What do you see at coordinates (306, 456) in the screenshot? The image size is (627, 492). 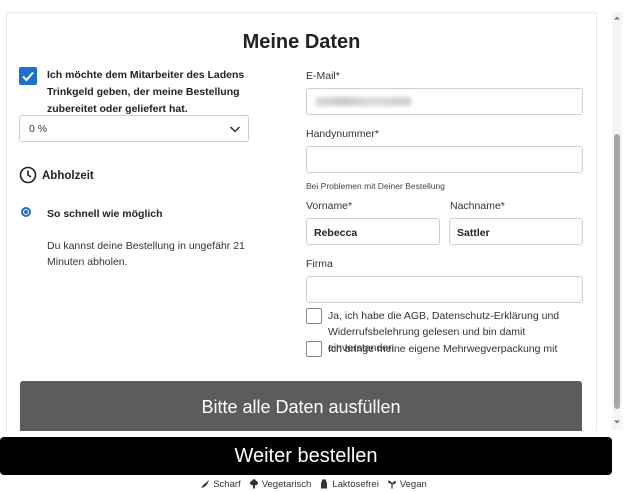 I see `continue-order-button: Weiter bestellen` at bounding box center [306, 456].